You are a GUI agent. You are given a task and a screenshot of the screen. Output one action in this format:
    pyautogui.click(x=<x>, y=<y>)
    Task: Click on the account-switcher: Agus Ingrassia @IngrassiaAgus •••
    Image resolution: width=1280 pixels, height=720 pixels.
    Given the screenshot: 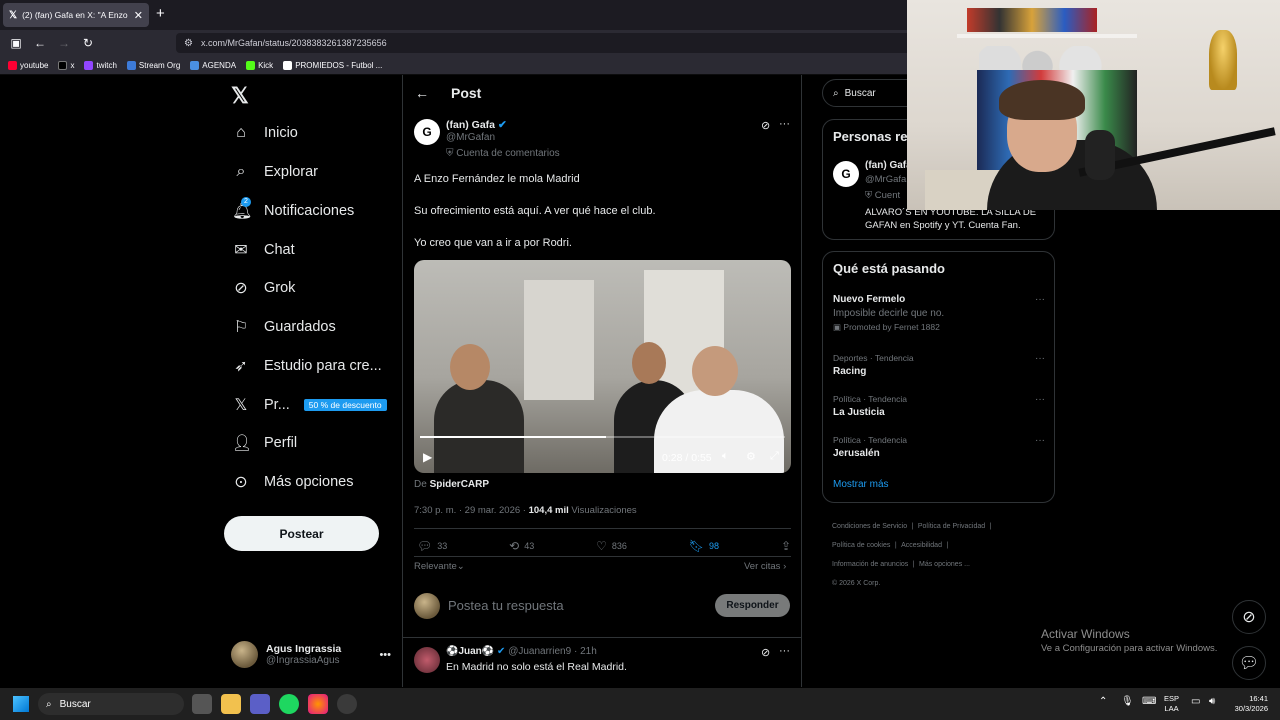 What is the action you would take?
    pyautogui.click(x=311, y=654)
    